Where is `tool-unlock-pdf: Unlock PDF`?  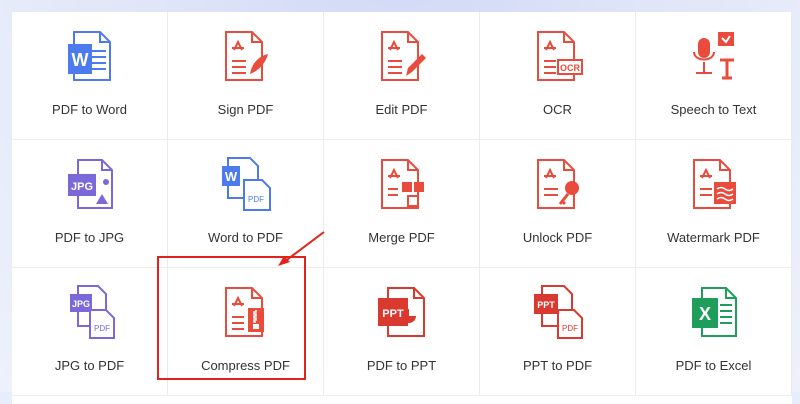
tool-unlock-pdf: Unlock PDF is located at coordinates (558, 204).